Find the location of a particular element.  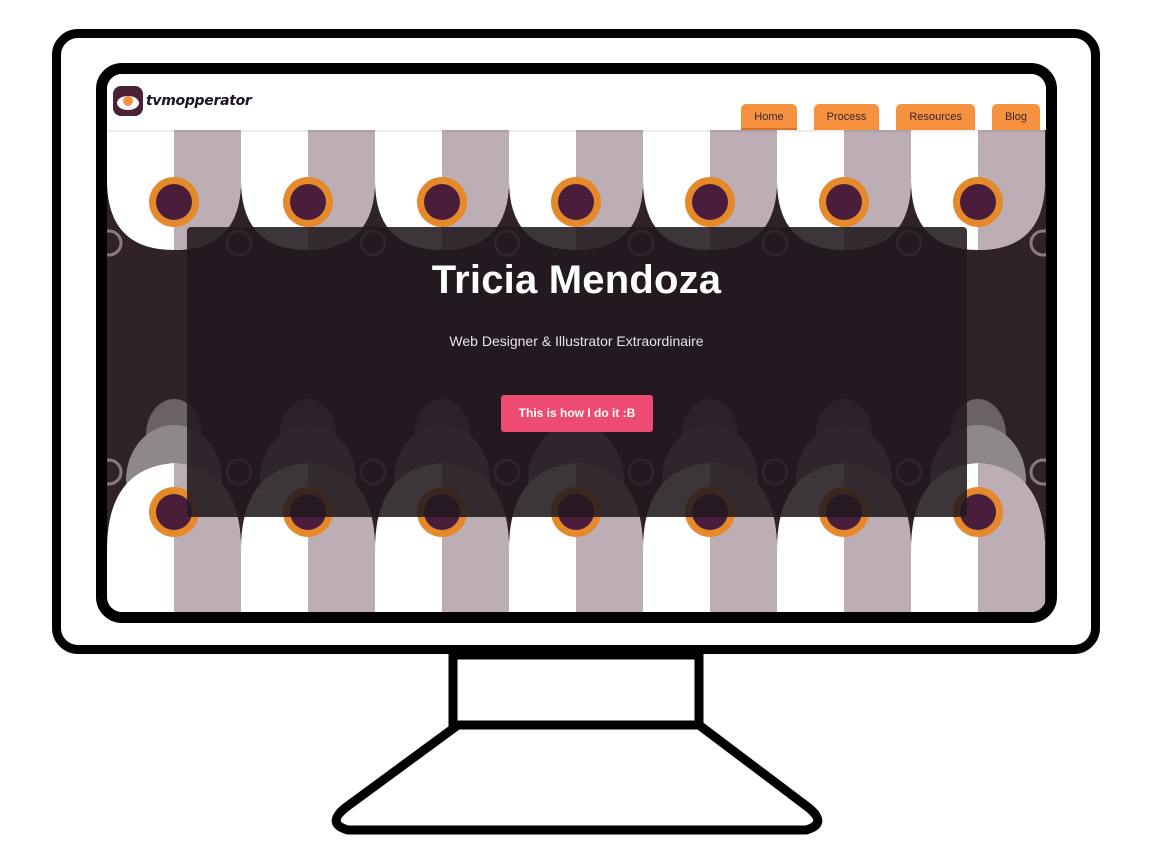

cta-button: This is how I do it :B is located at coordinates (577, 413).